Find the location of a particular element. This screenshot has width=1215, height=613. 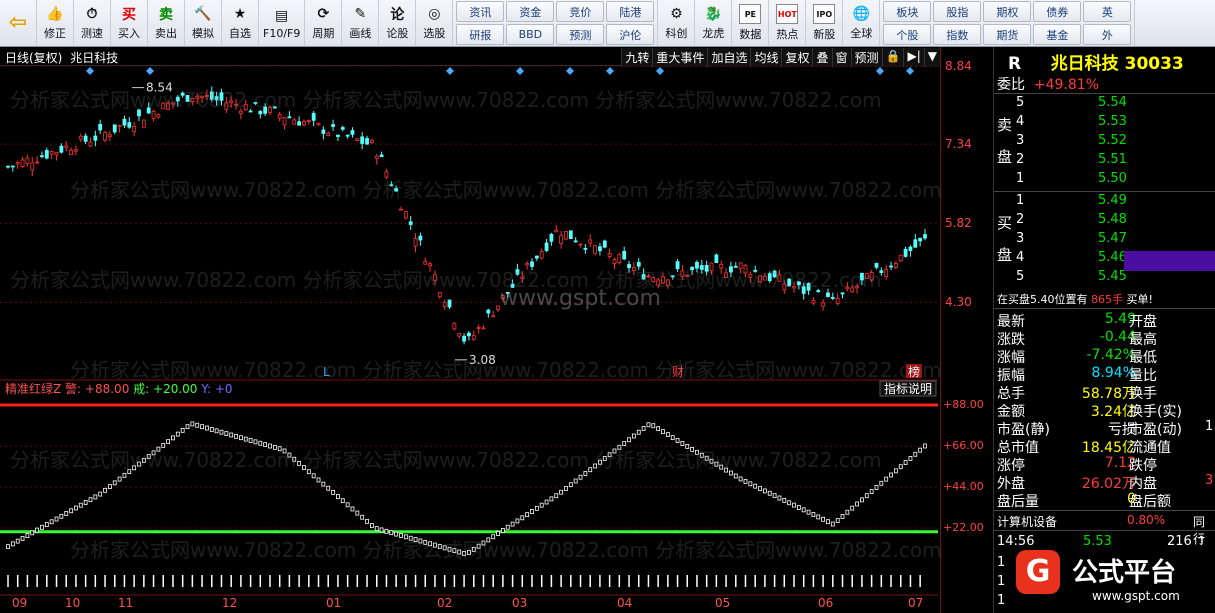

level-price: 5.54 is located at coordinates (1112, 102).